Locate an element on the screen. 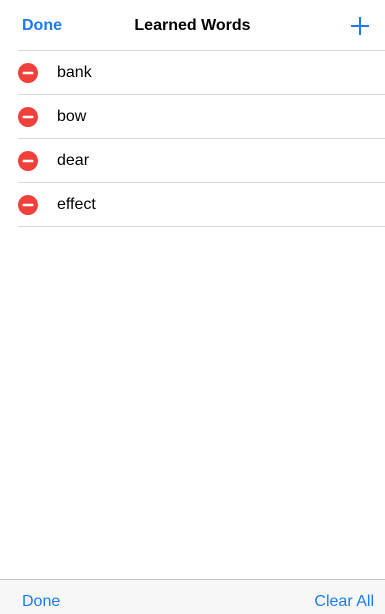 The image size is (385, 614). list-item: bow is located at coordinates (201, 117).